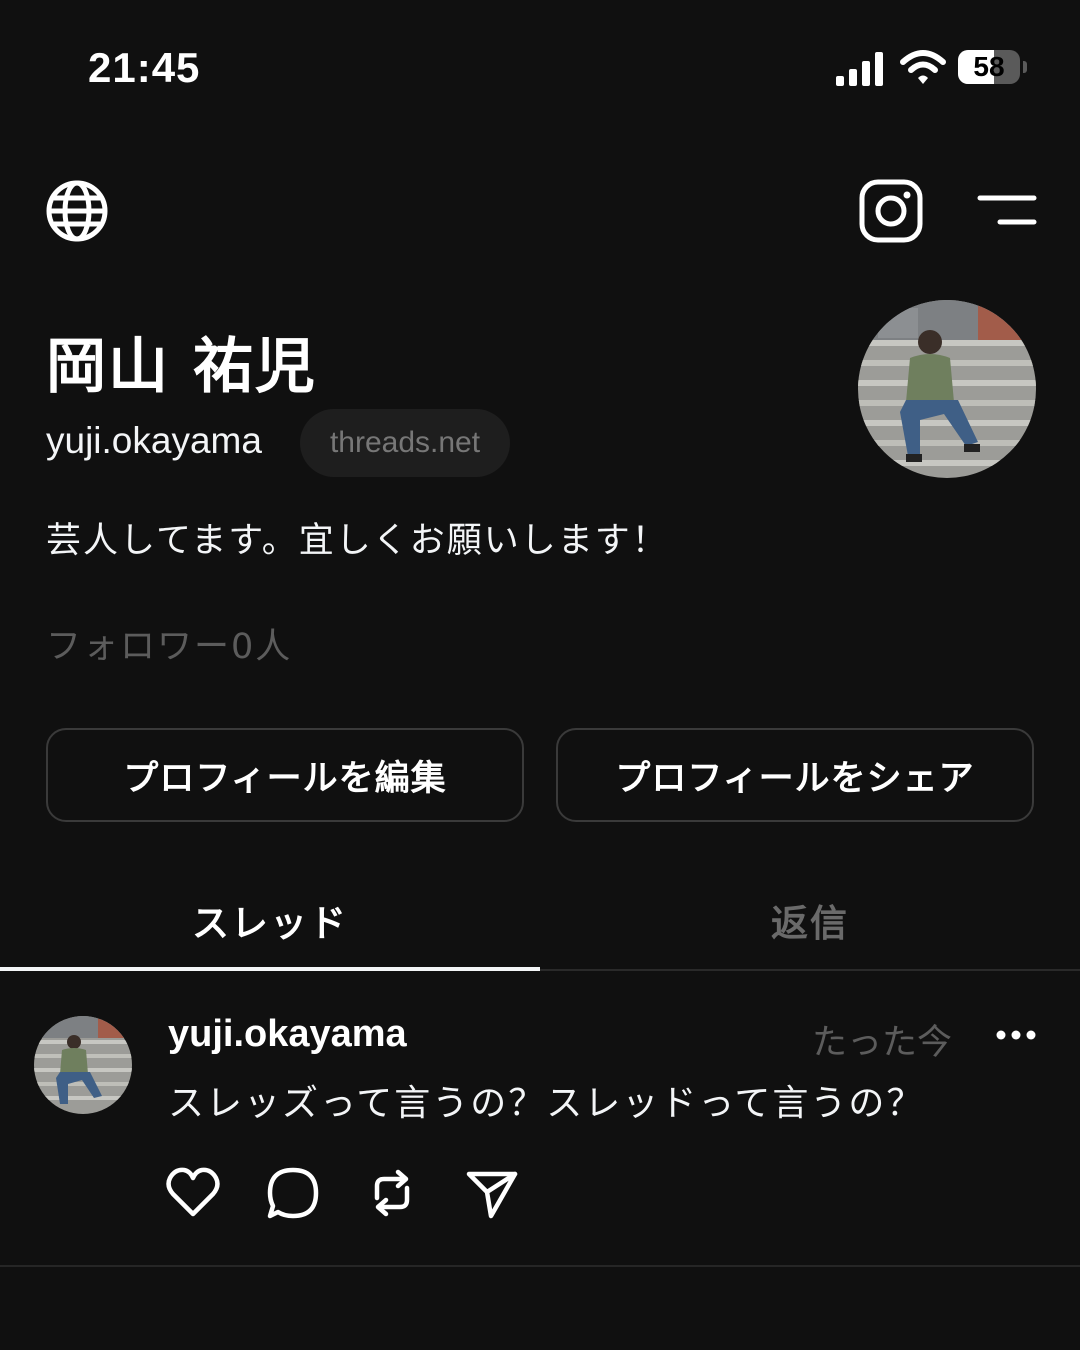 The height and width of the screenshot is (1350, 1080). Describe the element at coordinates (181, 367) in the screenshot. I see `profile-display-name: 岡山 祐児` at that location.